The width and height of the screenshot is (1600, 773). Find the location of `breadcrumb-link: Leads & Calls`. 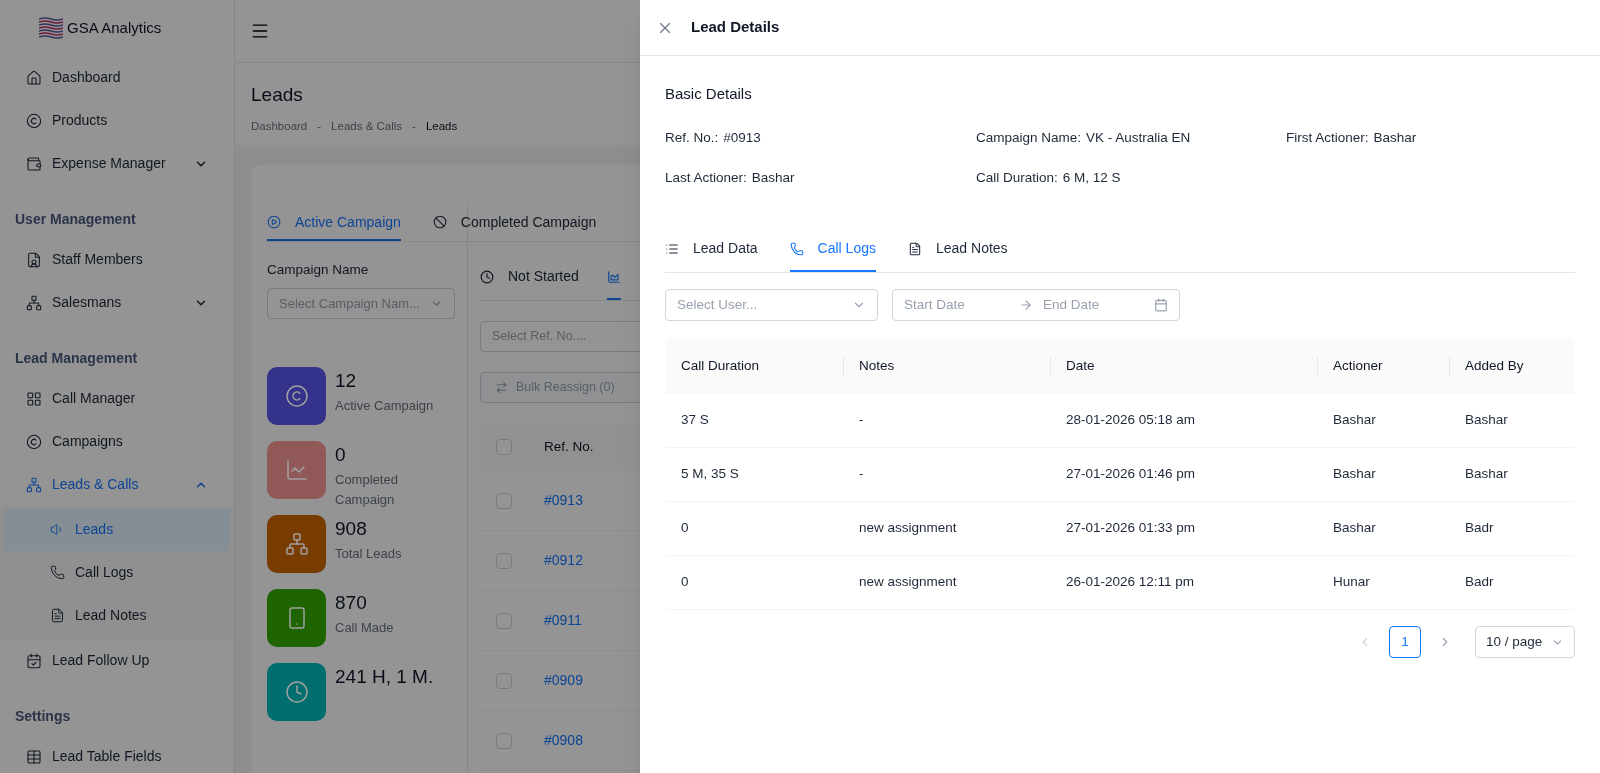

breadcrumb-link: Leads & Calls is located at coordinates (367, 126).